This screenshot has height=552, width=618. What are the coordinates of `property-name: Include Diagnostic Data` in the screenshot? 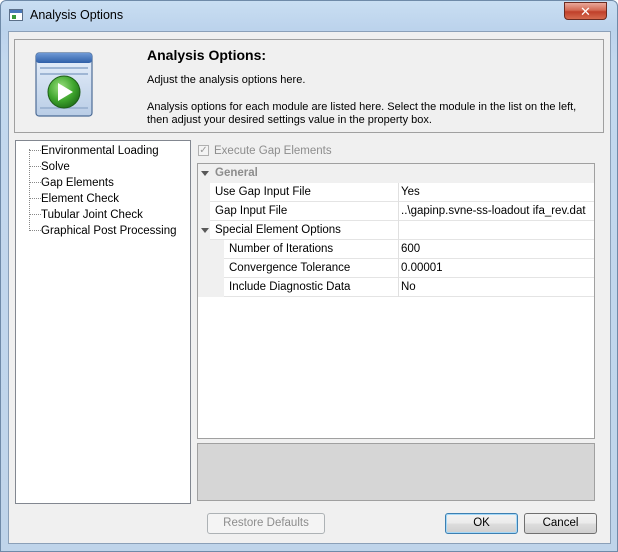 It's located at (290, 287).